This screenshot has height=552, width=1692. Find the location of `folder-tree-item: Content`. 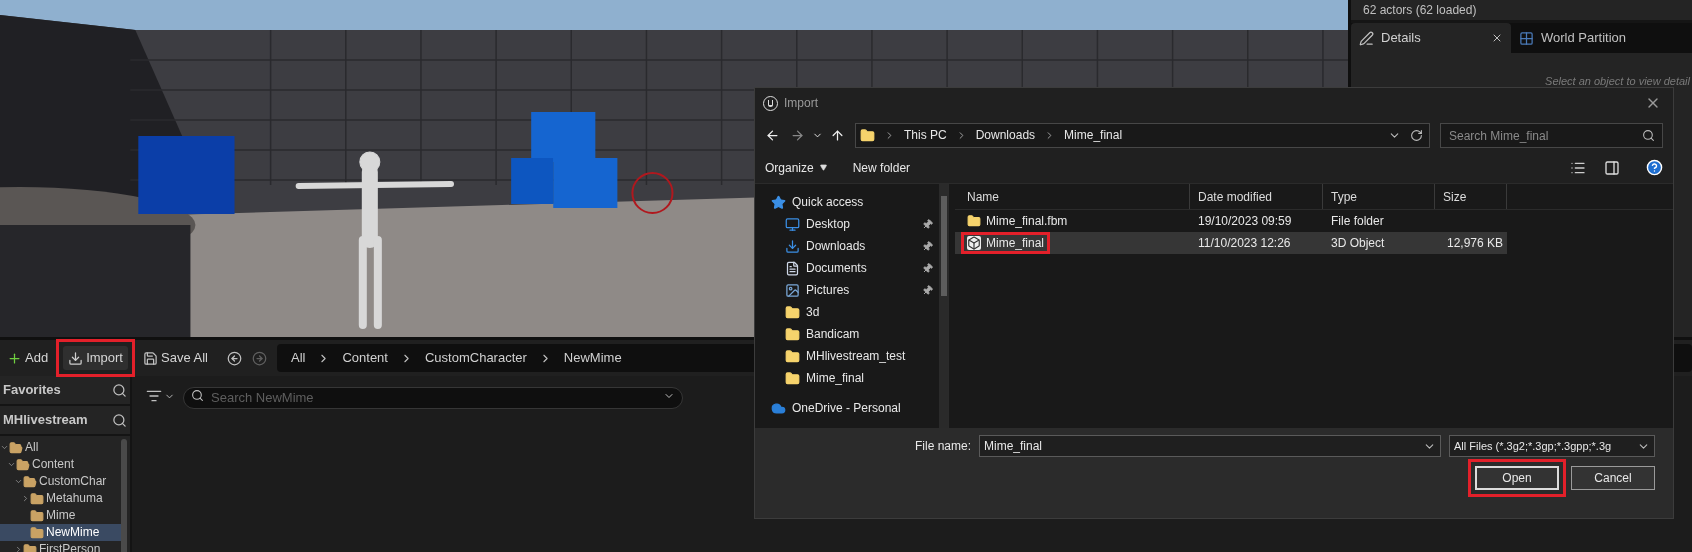

folder-tree-item: Content is located at coordinates (60, 464).